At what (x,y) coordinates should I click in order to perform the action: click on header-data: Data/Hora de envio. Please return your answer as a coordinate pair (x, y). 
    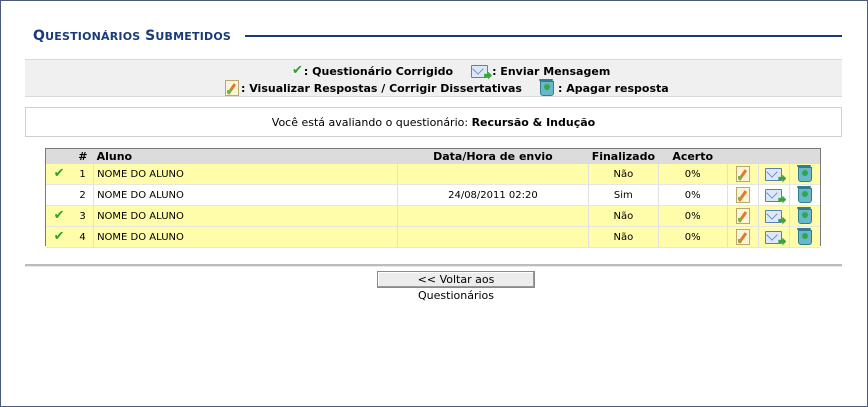
    Looking at the image, I should click on (493, 156).